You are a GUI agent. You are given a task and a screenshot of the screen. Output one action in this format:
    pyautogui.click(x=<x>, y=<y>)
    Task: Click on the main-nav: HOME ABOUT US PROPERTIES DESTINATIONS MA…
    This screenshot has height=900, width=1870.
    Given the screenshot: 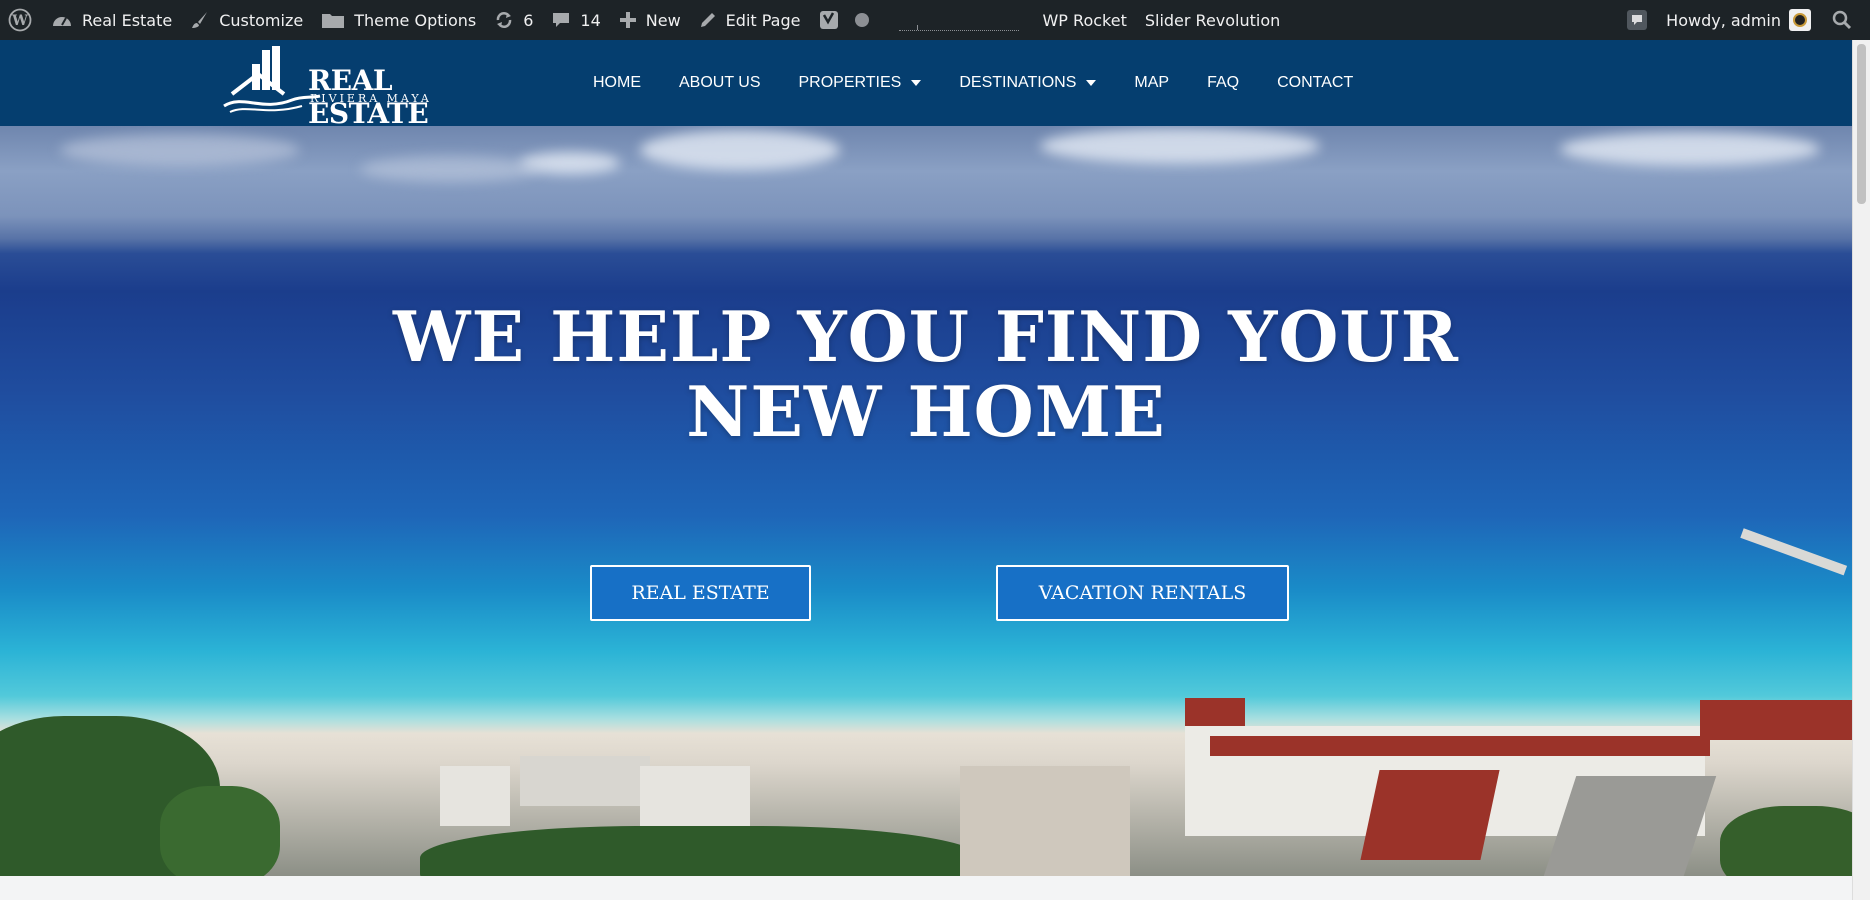 What is the action you would take?
    pyautogui.click(x=973, y=83)
    